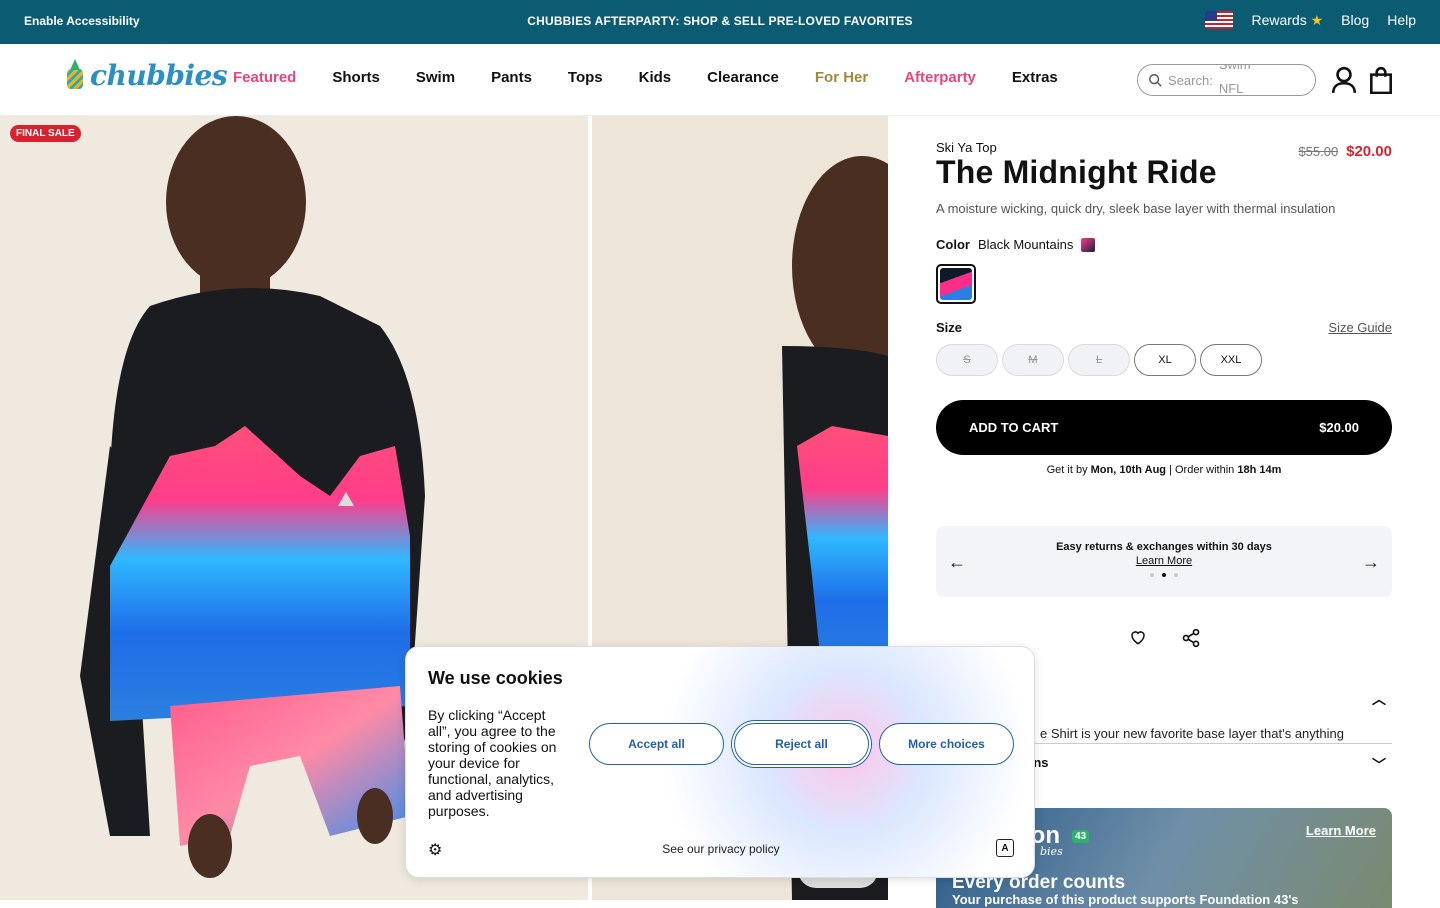  I want to click on enable-accessibility-link: Enable Accessibility, so click(82, 21).